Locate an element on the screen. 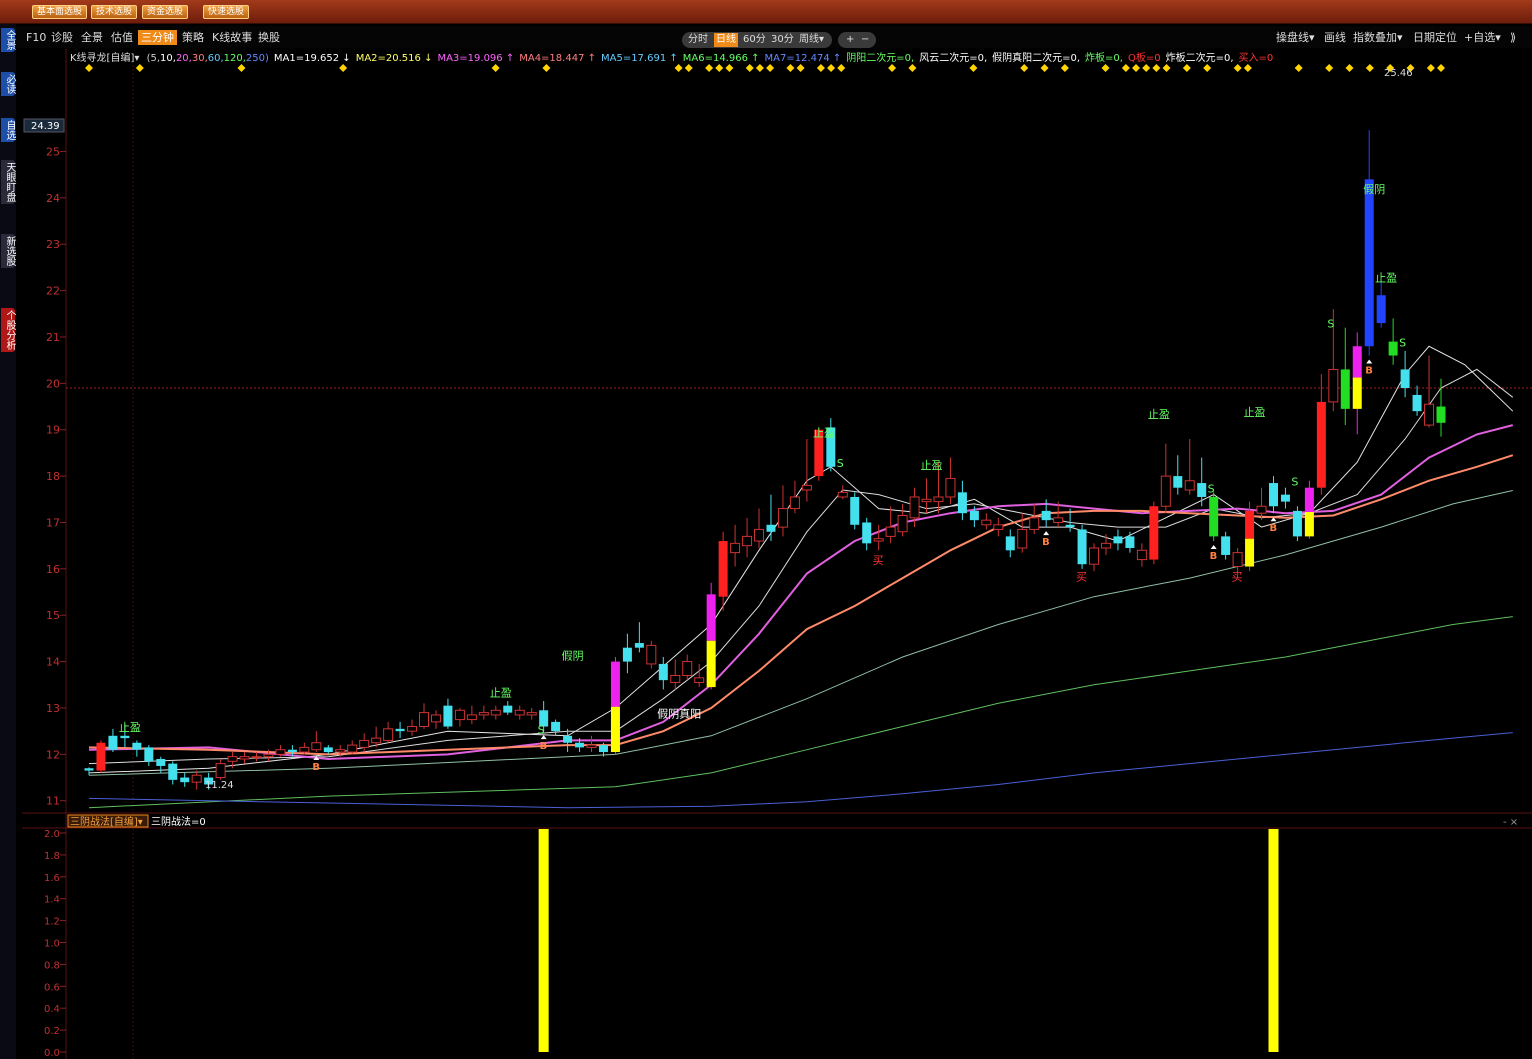 This screenshot has width=1532, height=1059. price-tick-label: 16 is located at coordinates (53, 569).